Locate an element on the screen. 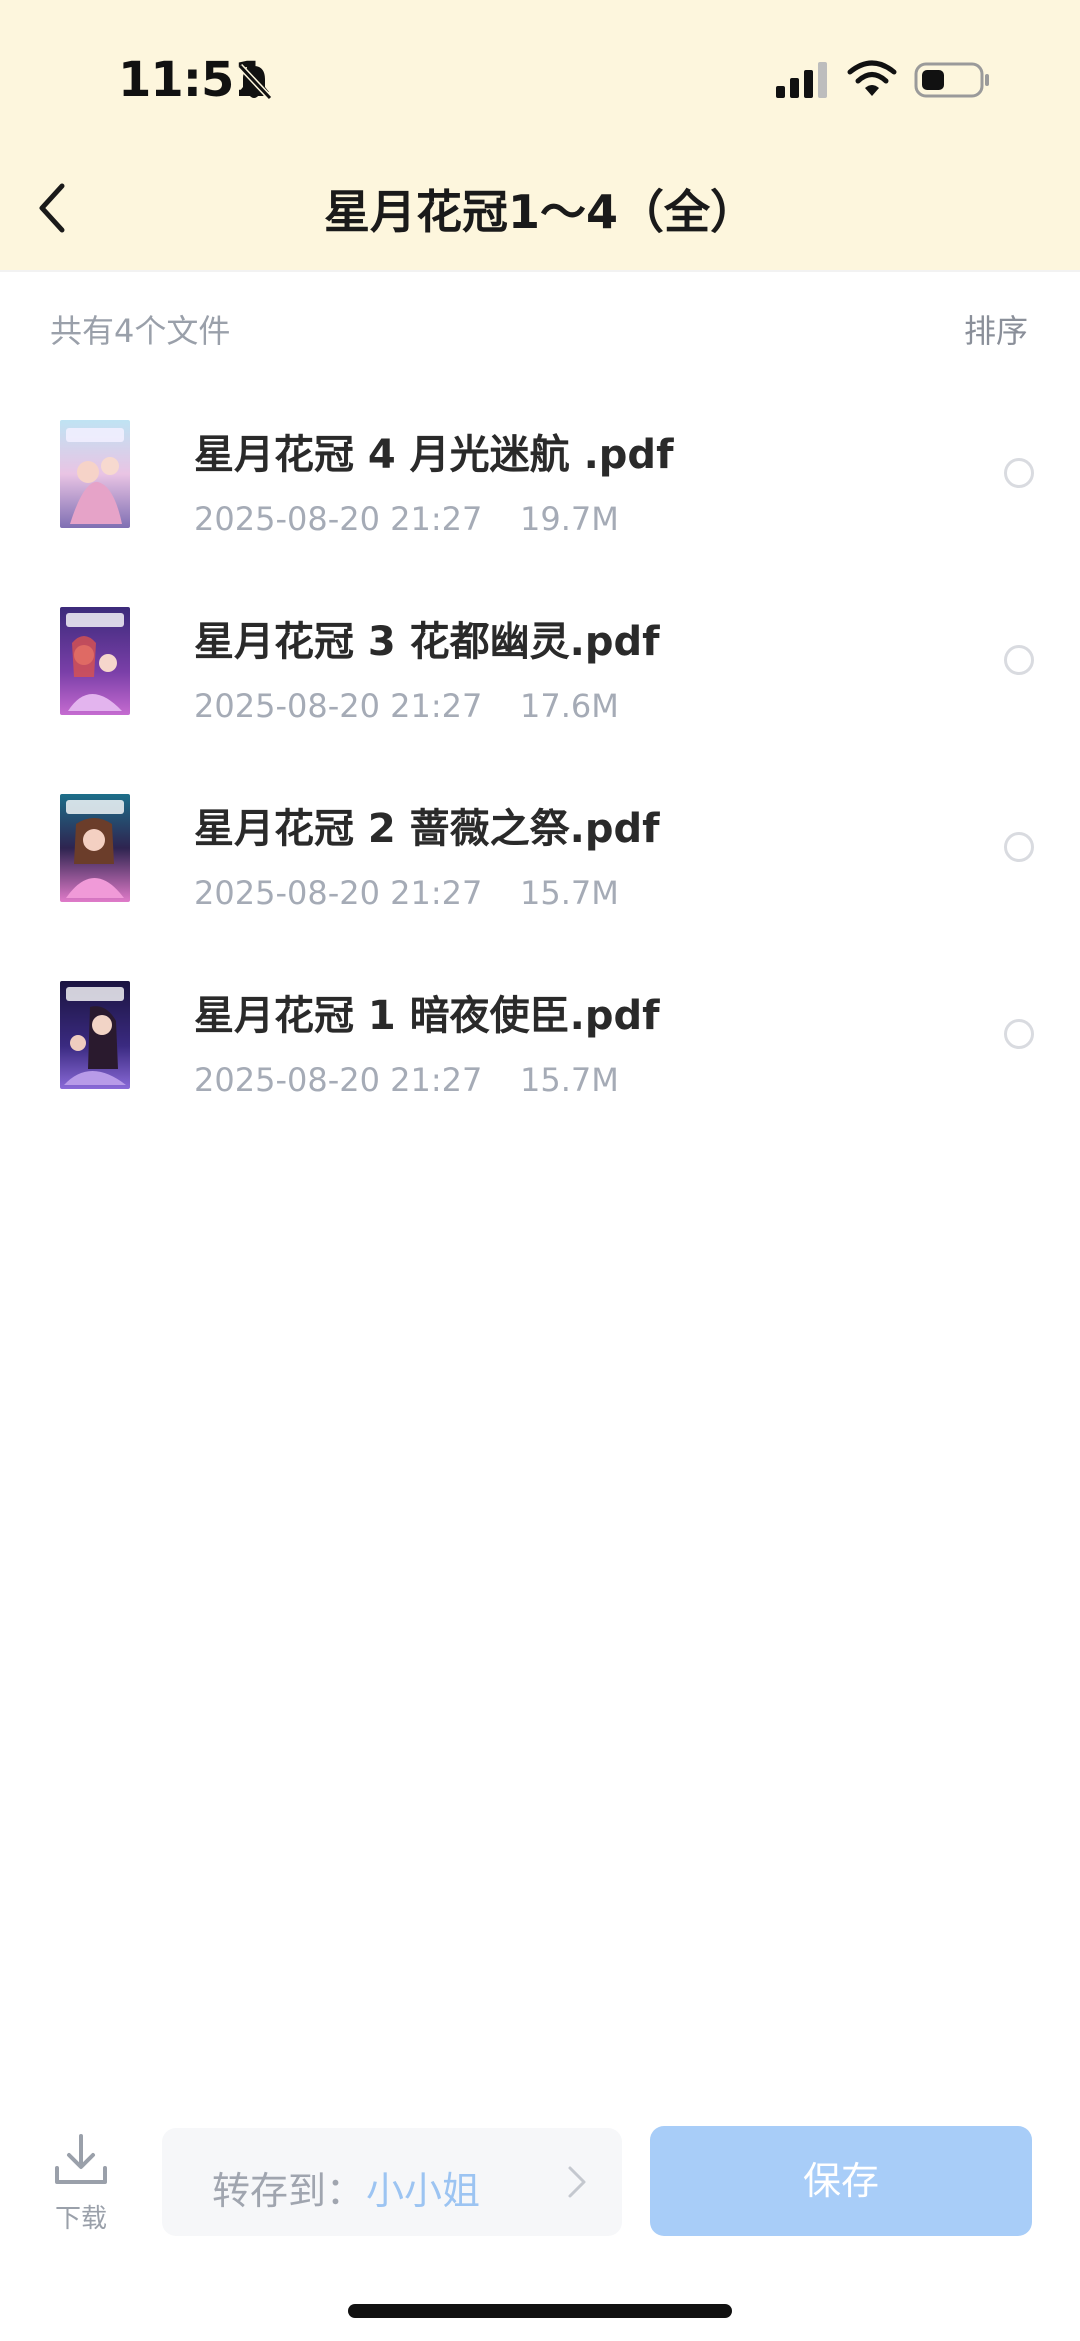  save-to-label: 转存到： is located at coordinates (288, 2191).